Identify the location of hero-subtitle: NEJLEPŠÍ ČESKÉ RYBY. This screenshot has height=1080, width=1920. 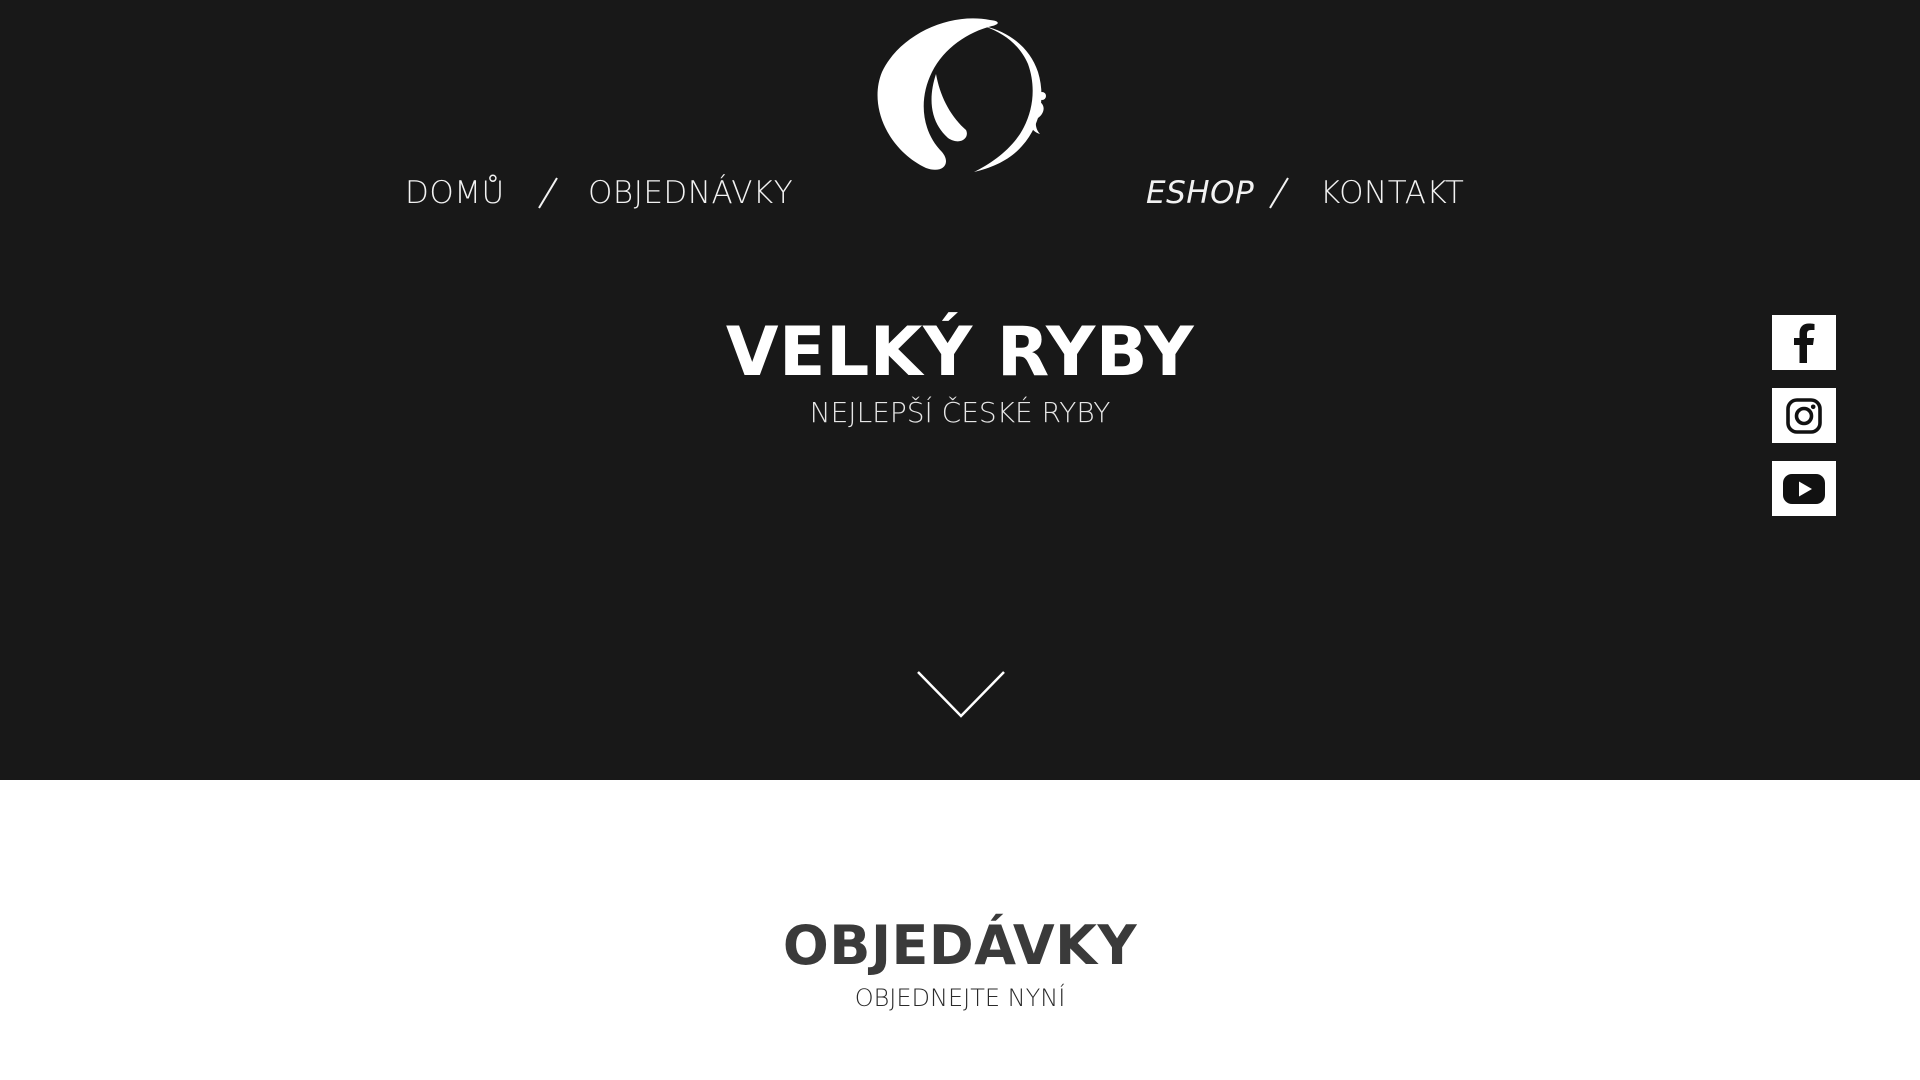
(960, 412).